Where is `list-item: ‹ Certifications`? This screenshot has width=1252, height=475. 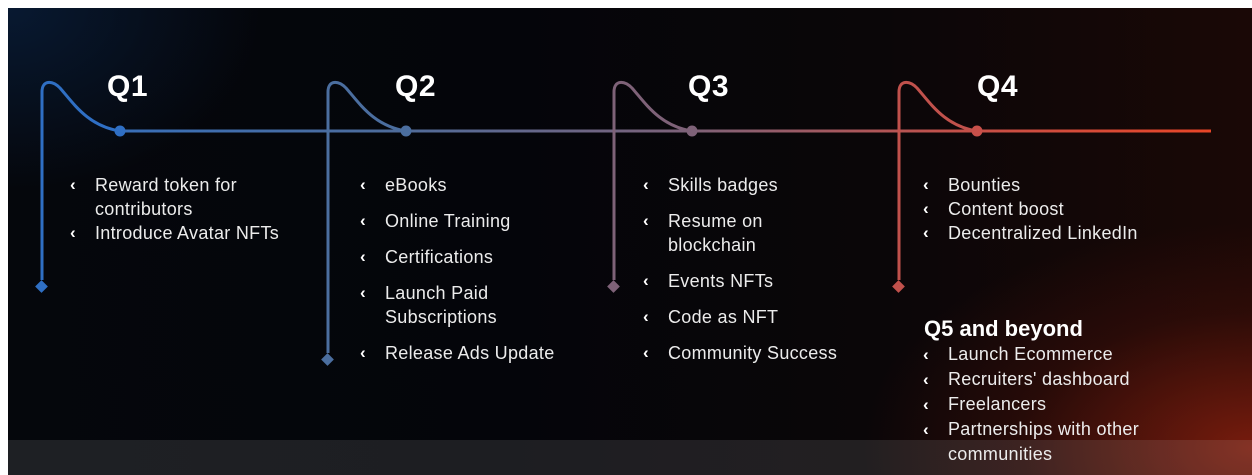
list-item: ‹ Certifications is located at coordinates (478, 257).